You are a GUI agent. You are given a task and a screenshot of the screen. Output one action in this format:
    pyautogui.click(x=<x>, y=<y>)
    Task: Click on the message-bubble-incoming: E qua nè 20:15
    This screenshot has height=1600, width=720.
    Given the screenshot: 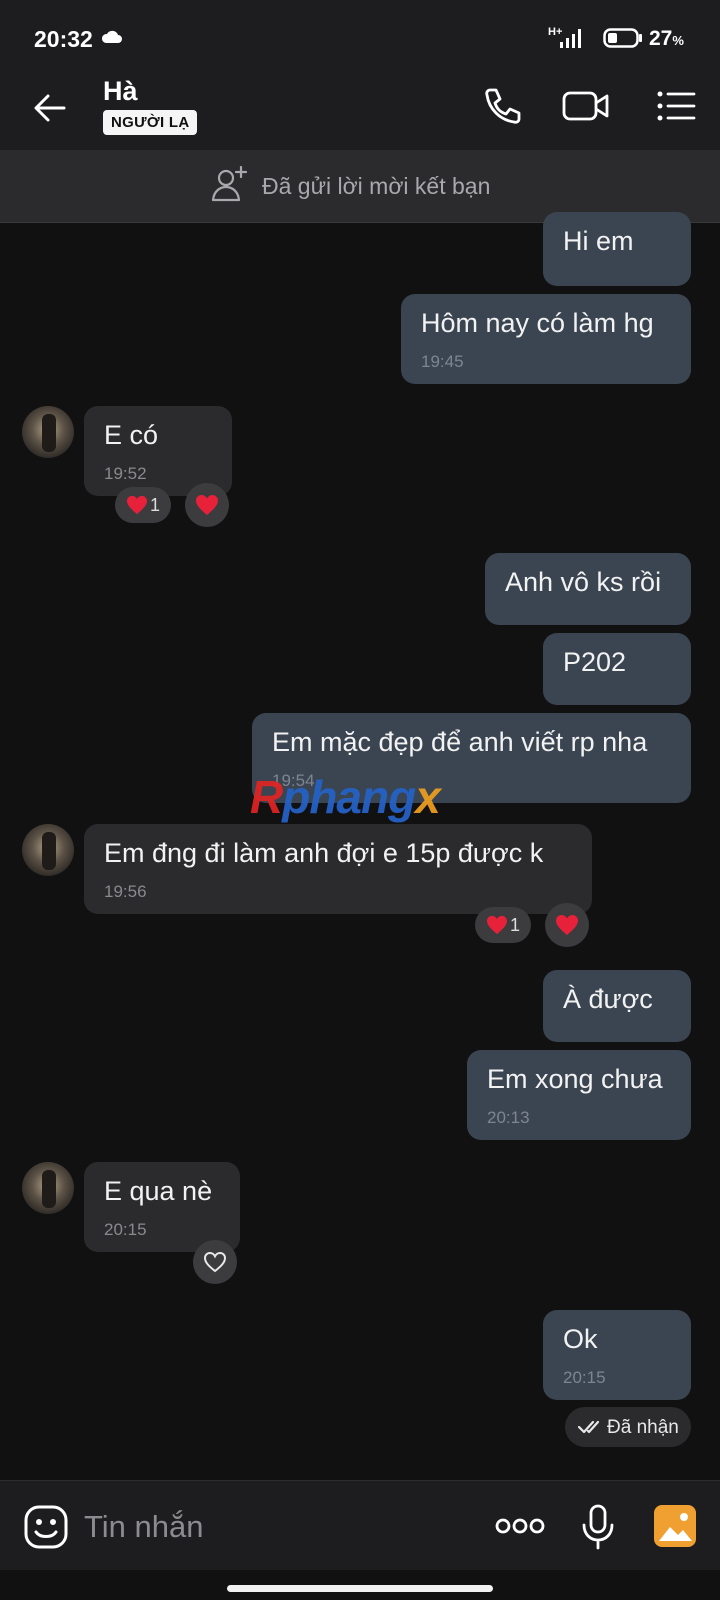 What is the action you would take?
    pyautogui.click(x=162, y=1207)
    